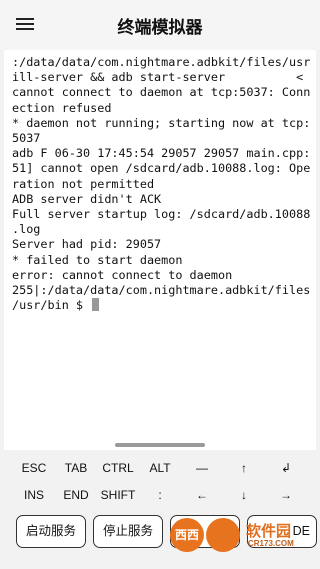 The width and height of the screenshot is (320, 569). I want to click on terminal-cursor, so click(96, 305).